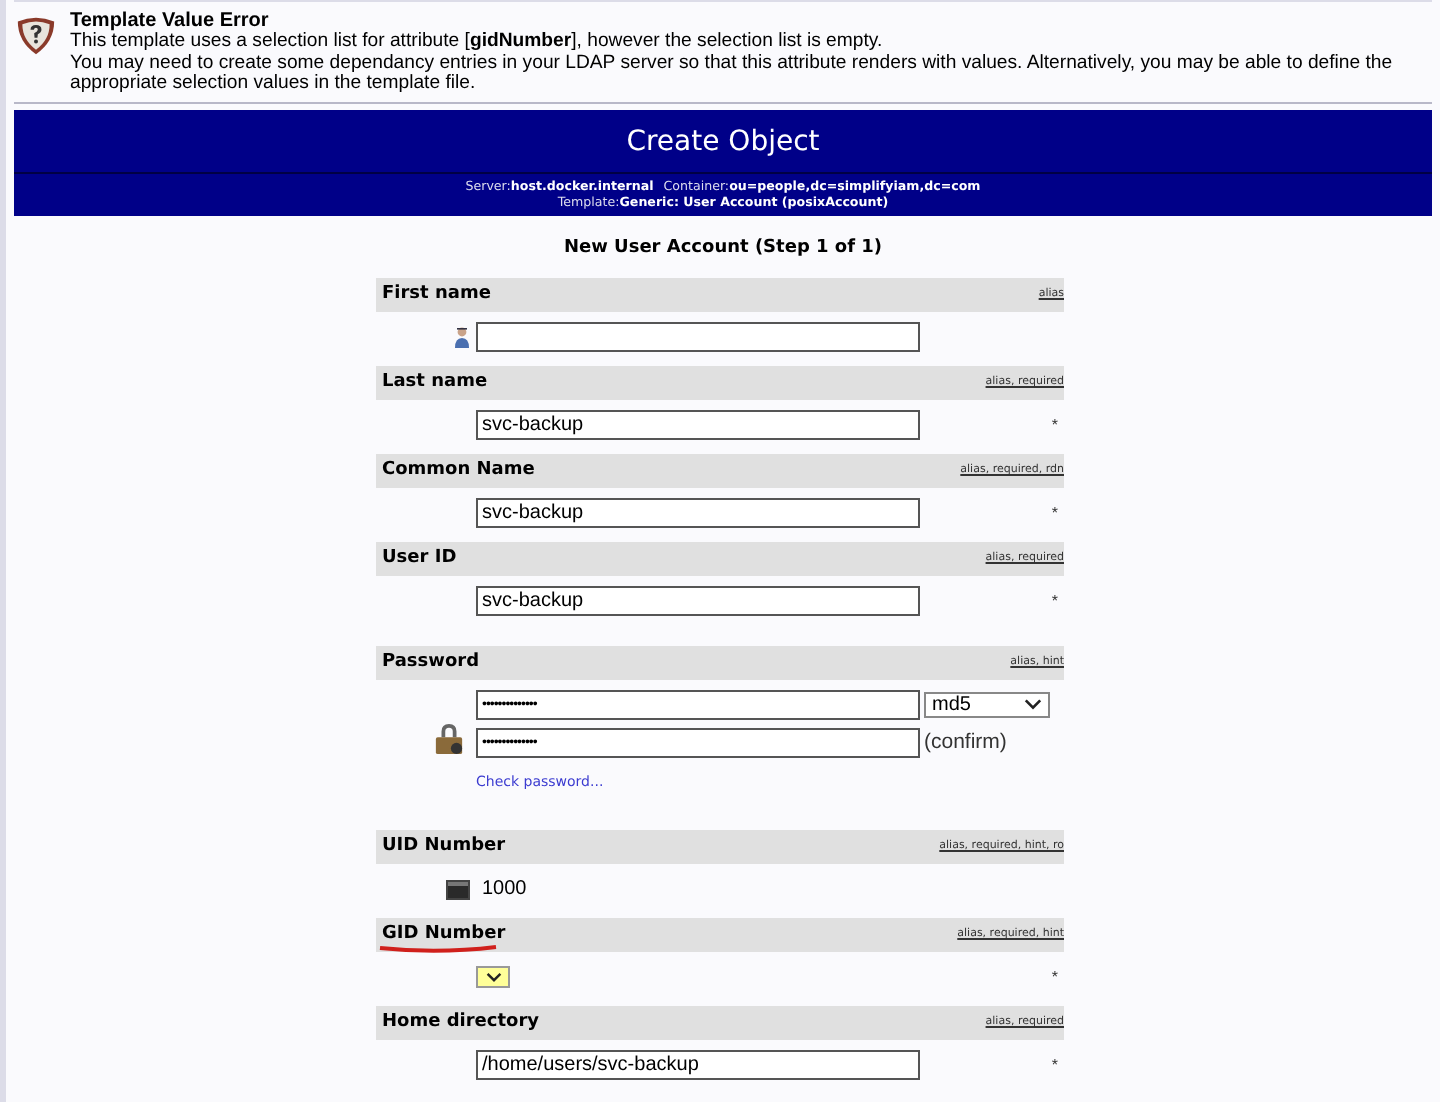  What do you see at coordinates (419, 558) in the screenshot?
I see `field-label: User ID` at bounding box center [419, 558].